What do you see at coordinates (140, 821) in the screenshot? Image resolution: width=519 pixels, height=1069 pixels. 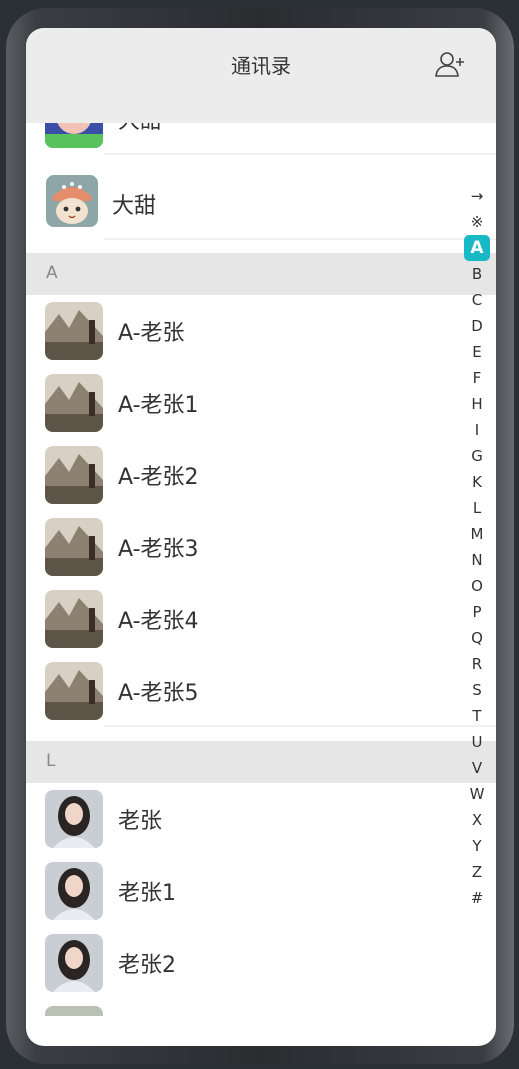 I see `contact-name: 老张` at bounding box center [140, 821].